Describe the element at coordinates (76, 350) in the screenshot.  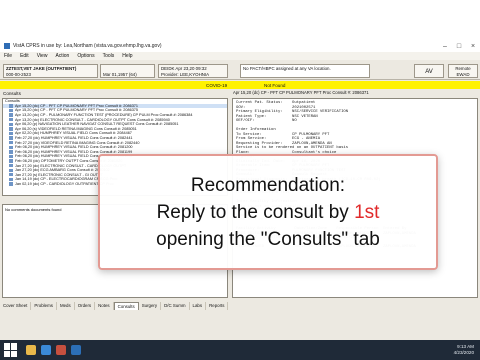
I see `mail-icon` at that location.